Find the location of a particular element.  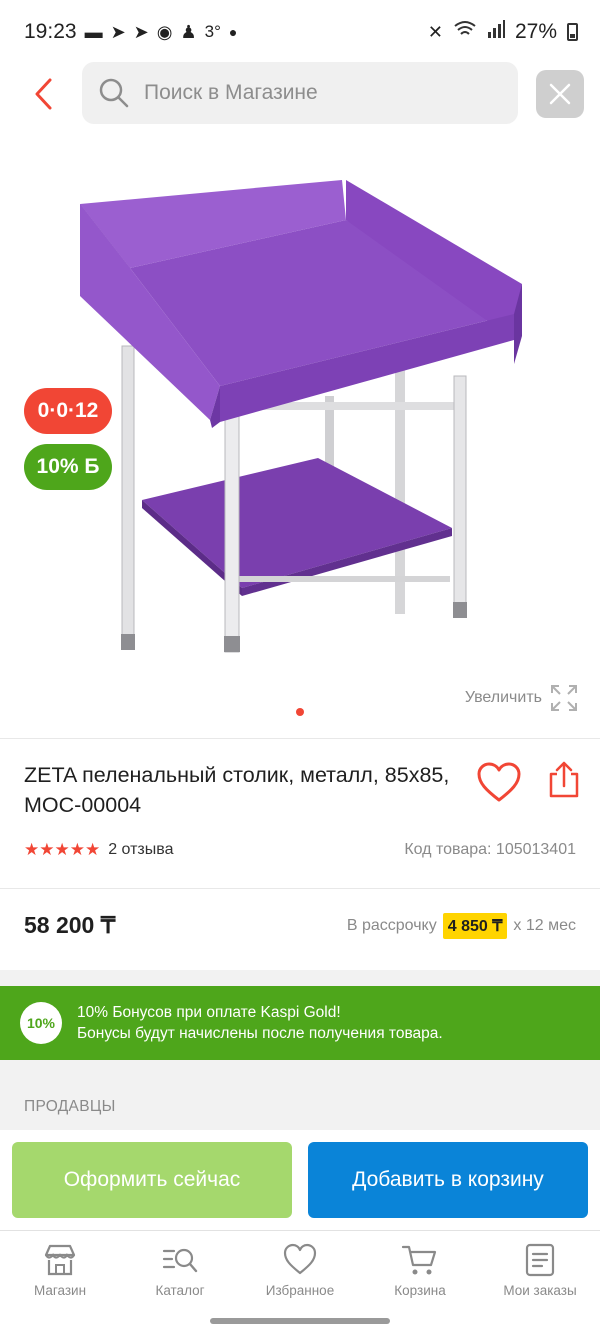

close-icon is located at coordinates (560, 94).